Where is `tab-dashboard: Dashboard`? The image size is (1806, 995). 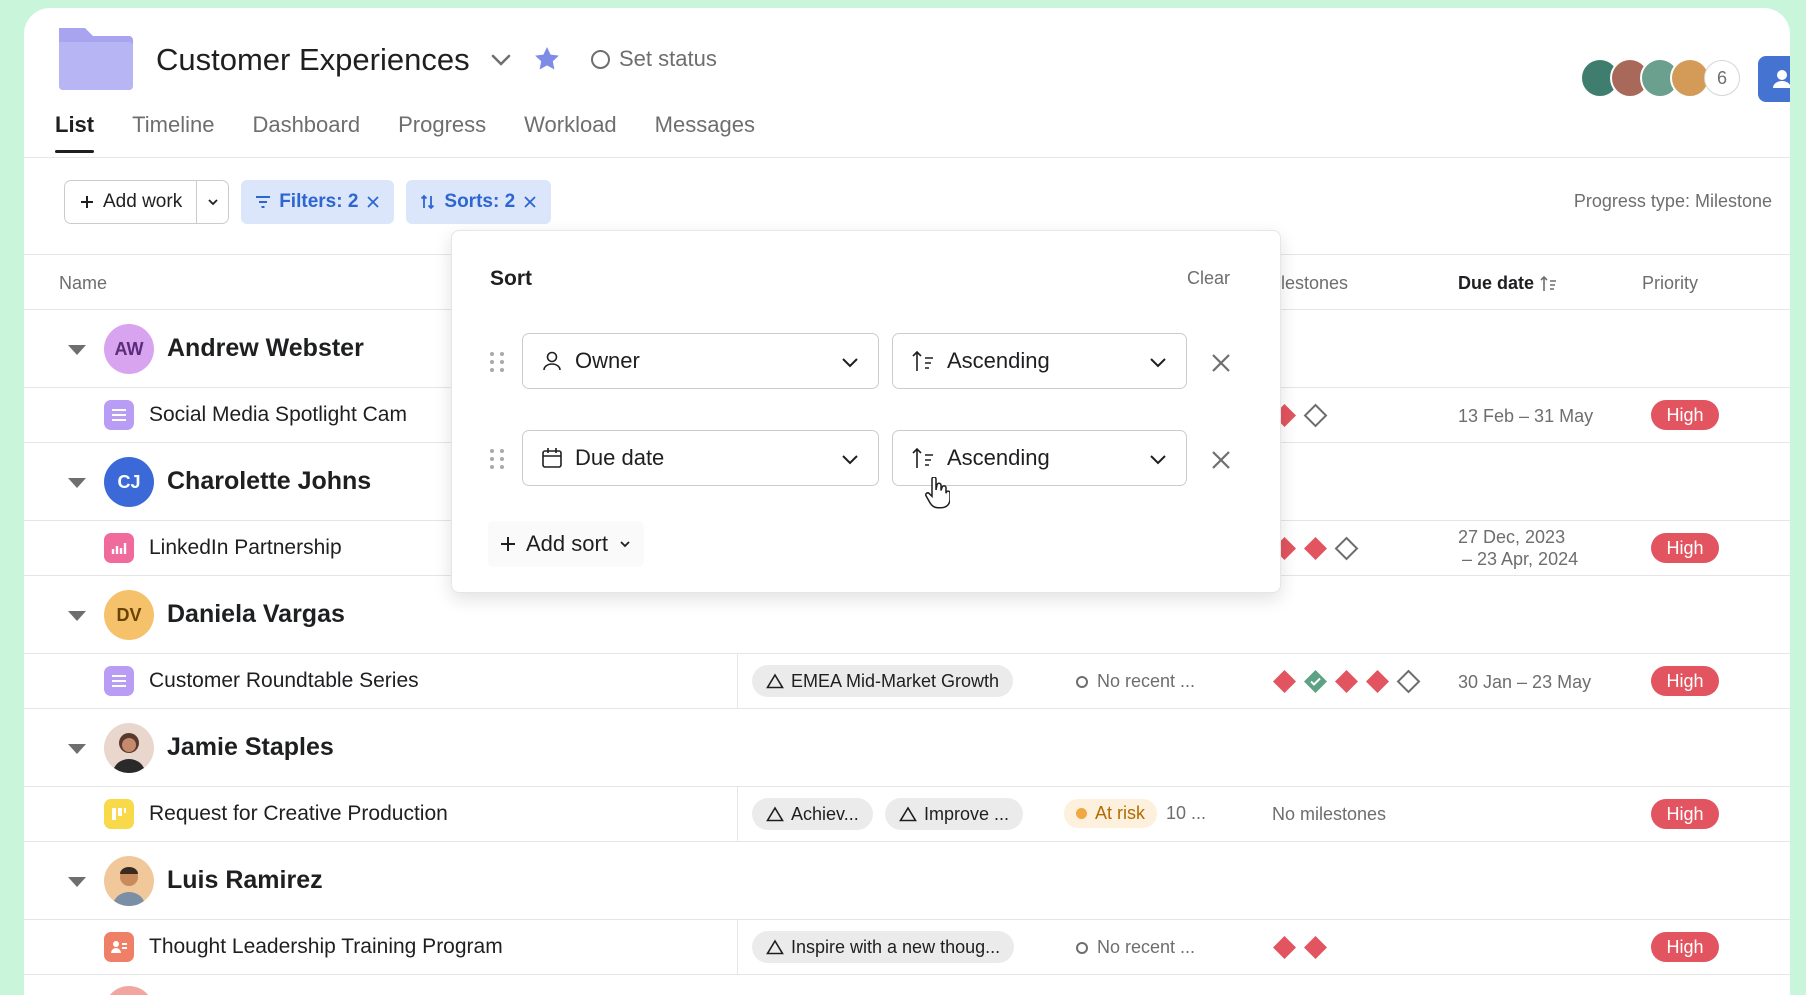 tab-dashboard: Dashboard is located at coordinates (306, 132).